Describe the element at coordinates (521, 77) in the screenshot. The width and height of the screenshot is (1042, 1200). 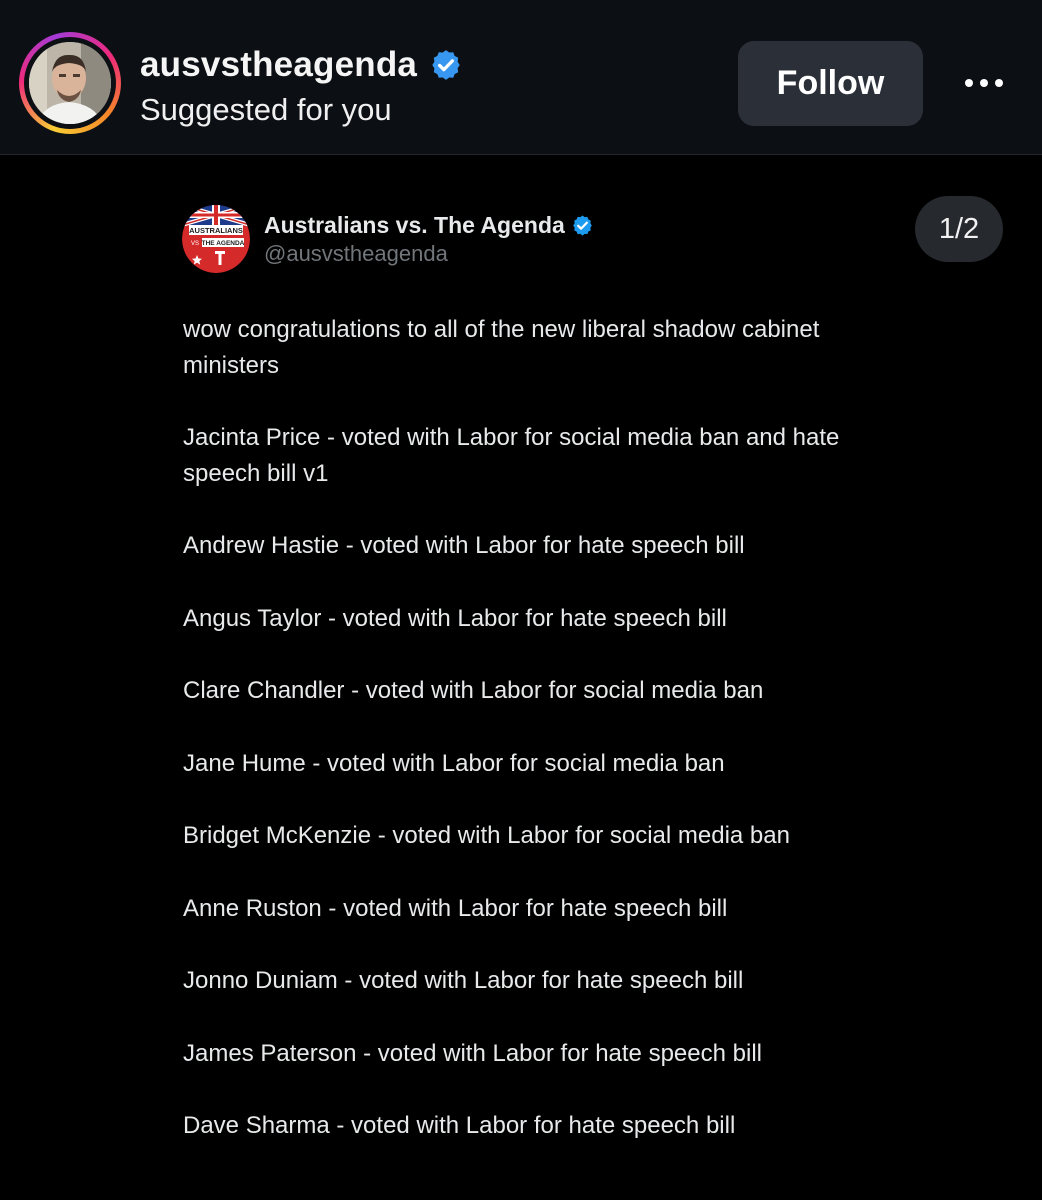
I see `post-header: ausvstheagenda Suggested for you Follow` at that location.